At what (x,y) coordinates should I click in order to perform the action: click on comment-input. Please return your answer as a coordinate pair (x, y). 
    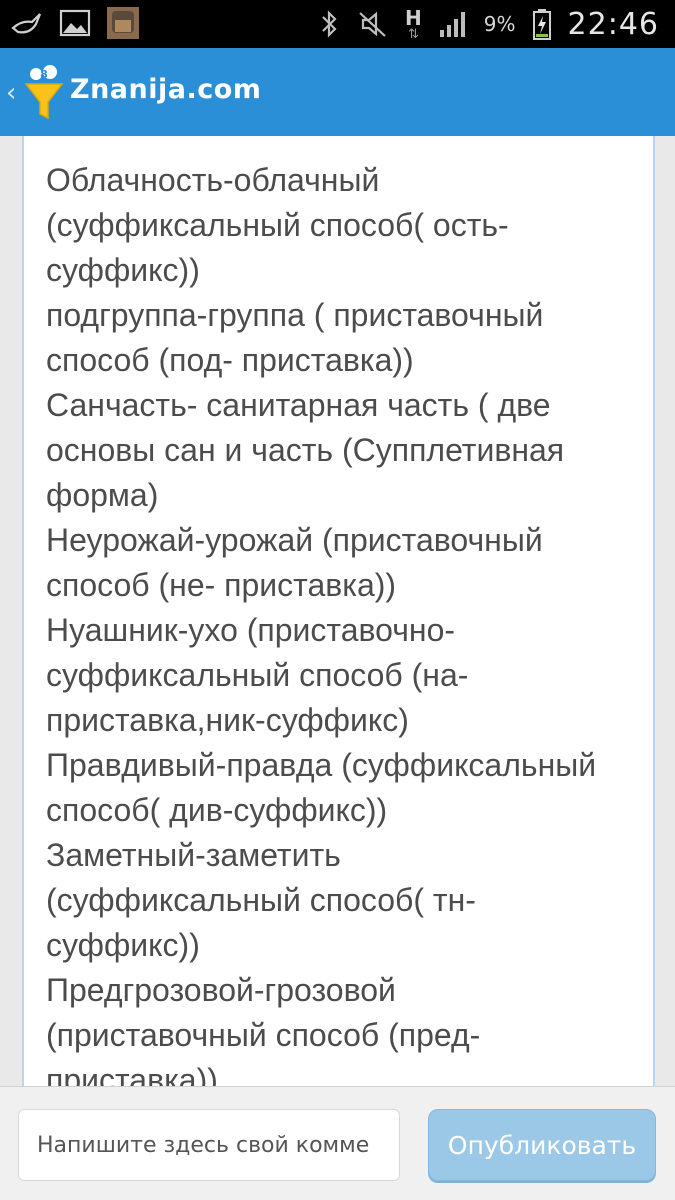
    Looking at the image, I should click on (209, 1145).